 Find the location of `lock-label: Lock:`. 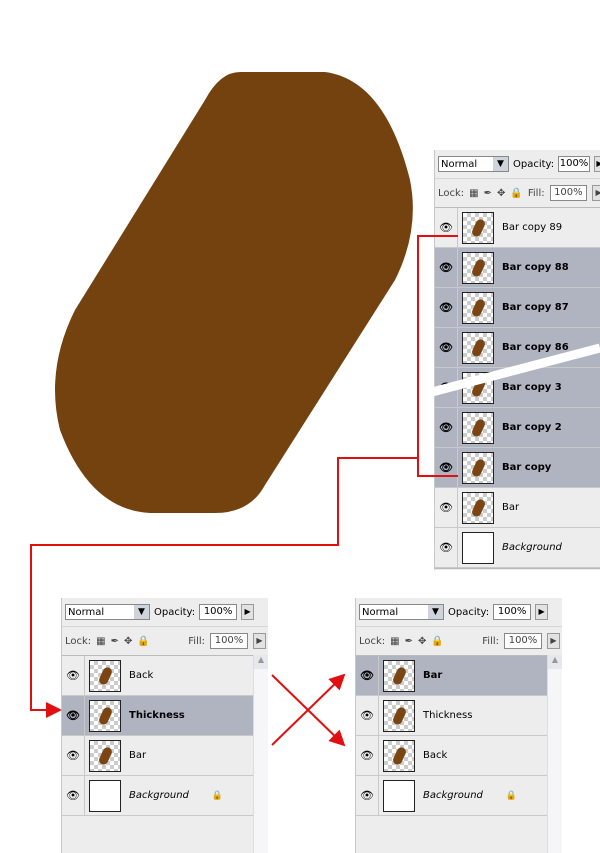

lock-label: Lock: is located at coordinates (78, 641).